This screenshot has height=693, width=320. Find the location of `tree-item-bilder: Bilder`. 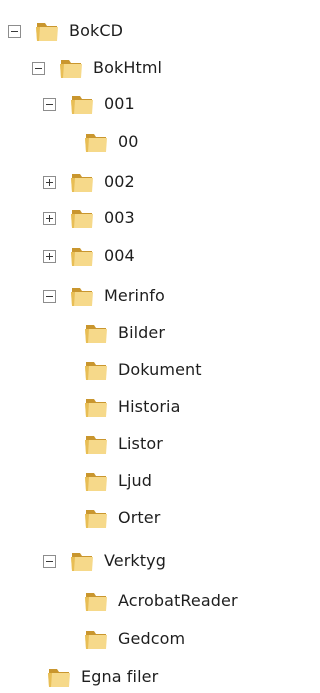

tree-item-bilder: Bilder is located at coordinates (124, 333).